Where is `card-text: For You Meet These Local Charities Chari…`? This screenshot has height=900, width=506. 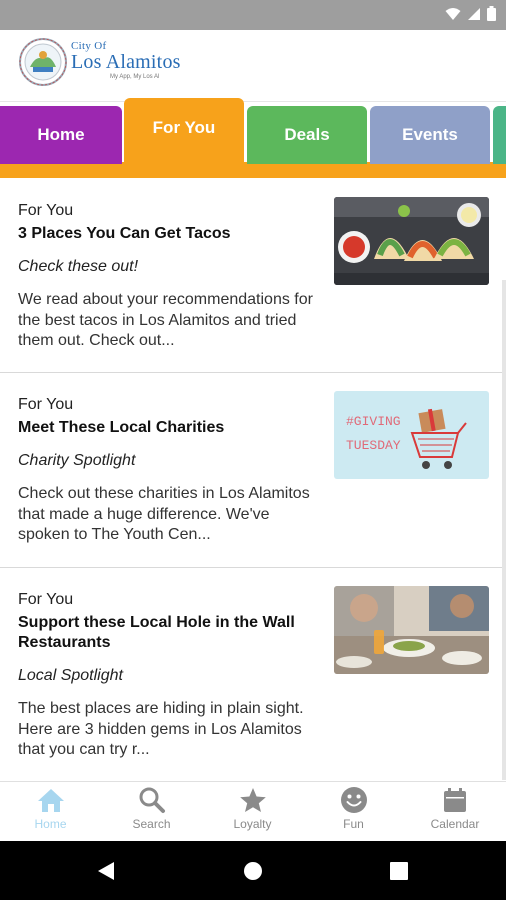 card-text: For You Meet These Local Charities Chari… is located at coordinates (168, 470).